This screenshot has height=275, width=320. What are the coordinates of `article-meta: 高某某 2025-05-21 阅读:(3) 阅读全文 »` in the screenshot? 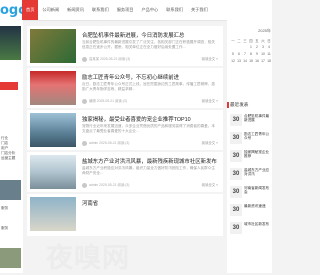 It's located at (150, 59).